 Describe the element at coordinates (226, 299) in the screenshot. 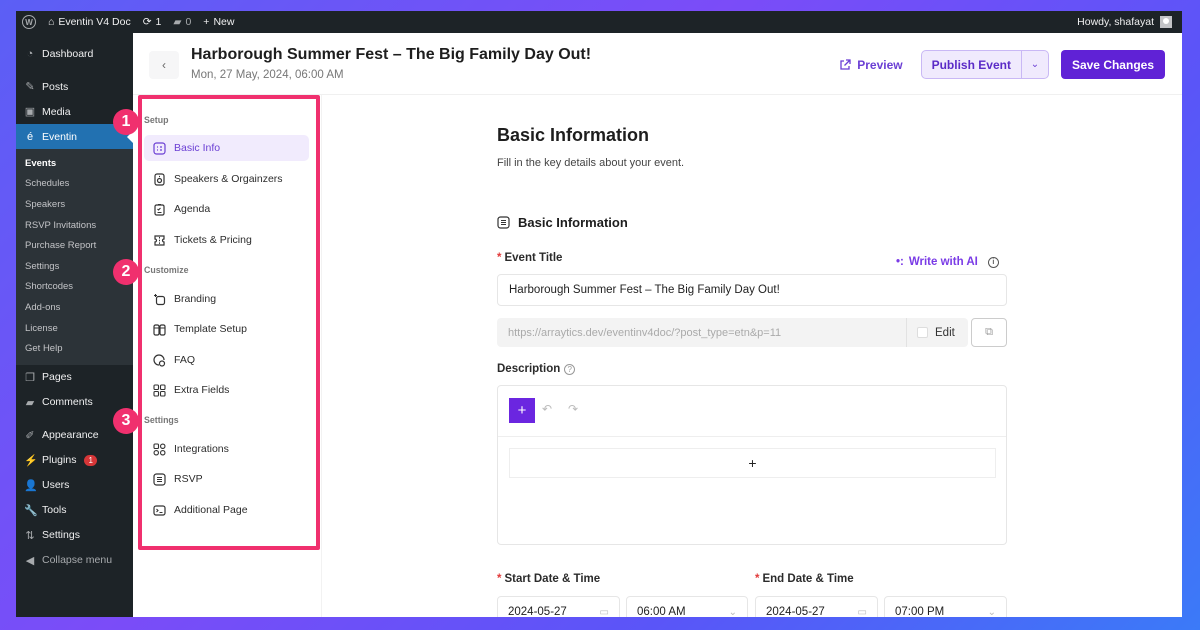

I see `nav-branding: Branding` at that location.